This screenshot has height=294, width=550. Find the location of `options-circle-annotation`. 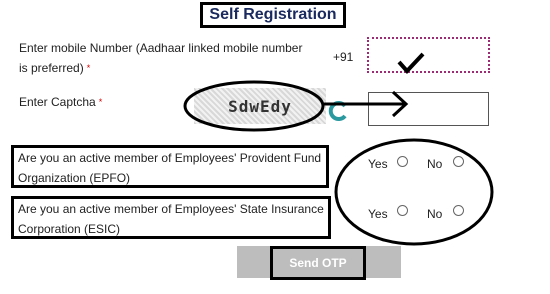

options-circle-annotation is located at coordinates (414, 192).